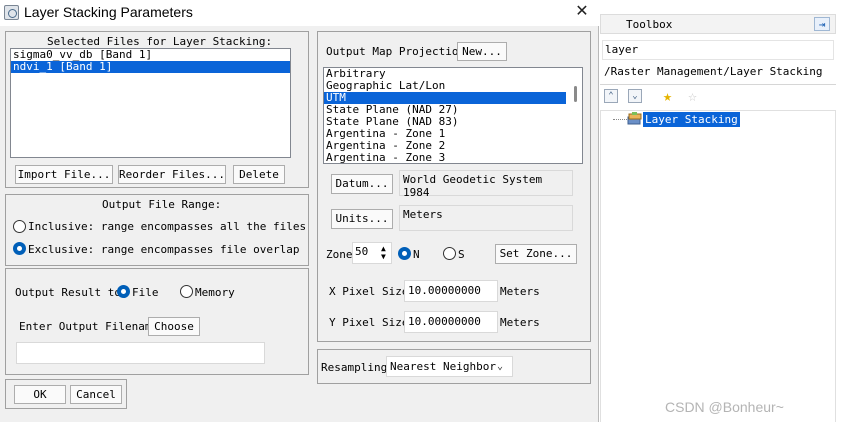  What do you see at coordinates (500, 366) in the screenshot?
I see `chevron-down-icon: ⌄` at bounding box center [500, 366].